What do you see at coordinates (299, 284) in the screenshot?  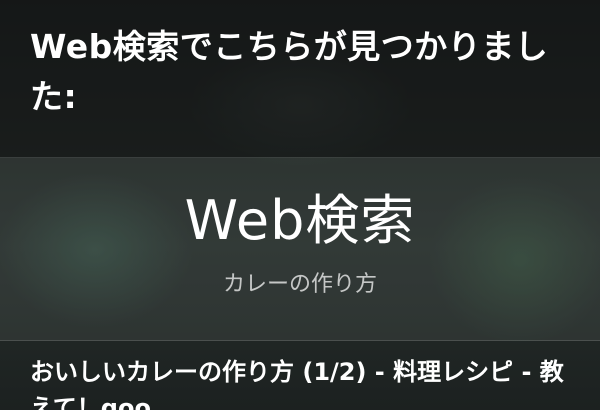 I see `search-query: カレーの作り方` at bounding box center [299, 284].